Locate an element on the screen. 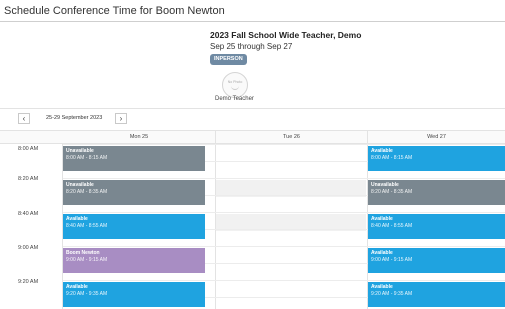 This screenshot has height=309, width=505. chevron-left-icon: ‹ is located at coordinates (24, 118).